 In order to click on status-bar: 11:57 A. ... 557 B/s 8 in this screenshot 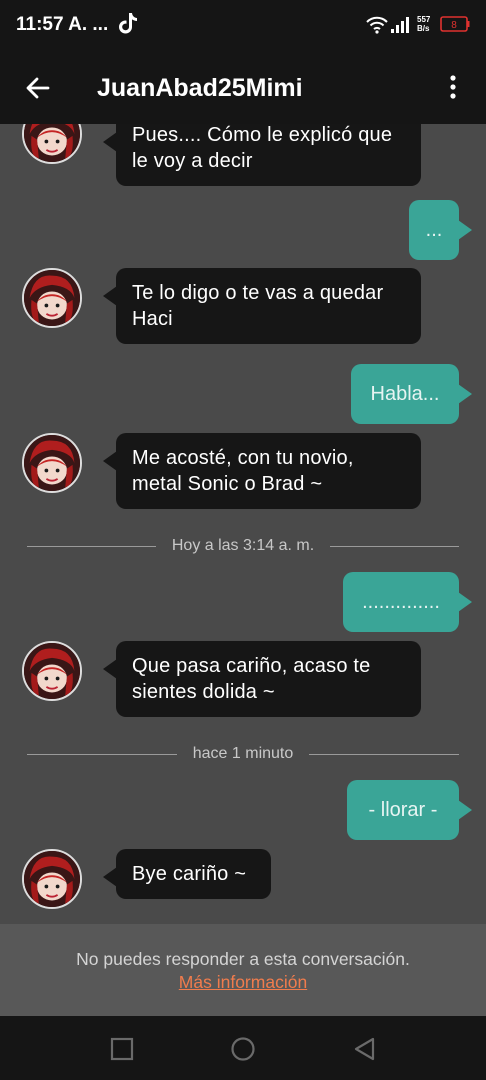, I will do `click(243, 26)`.